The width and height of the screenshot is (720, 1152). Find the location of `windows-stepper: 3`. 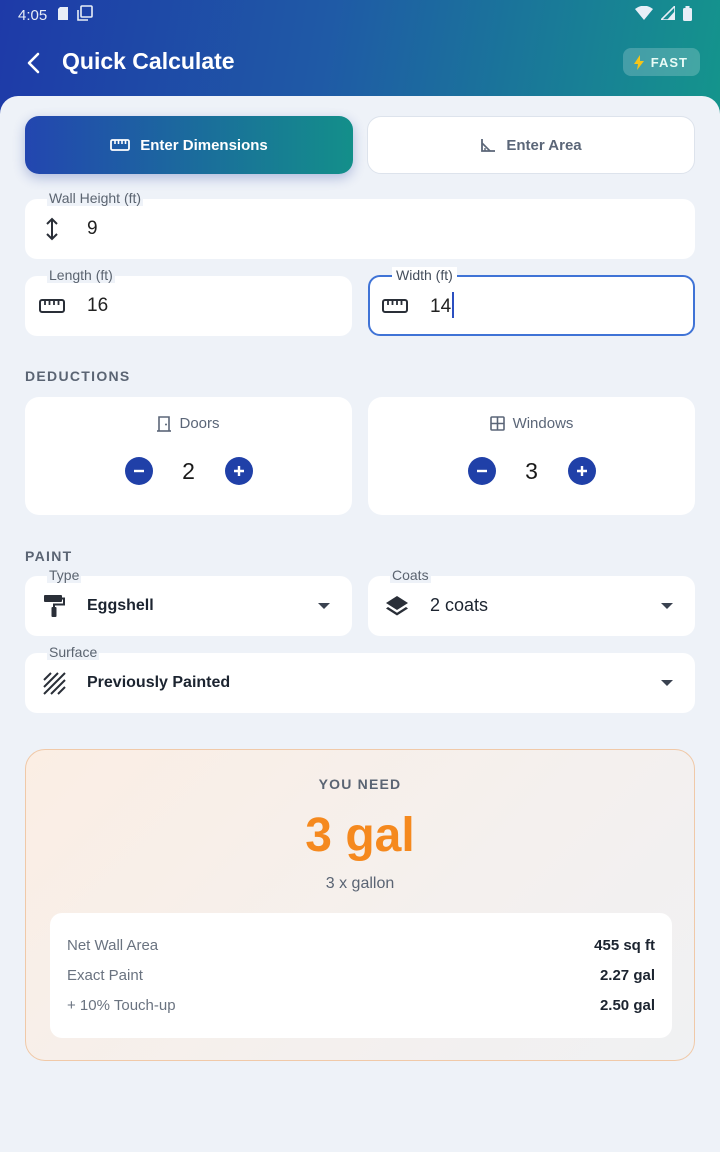

windows-stepper: 3 is located at coordinates (531, 471).